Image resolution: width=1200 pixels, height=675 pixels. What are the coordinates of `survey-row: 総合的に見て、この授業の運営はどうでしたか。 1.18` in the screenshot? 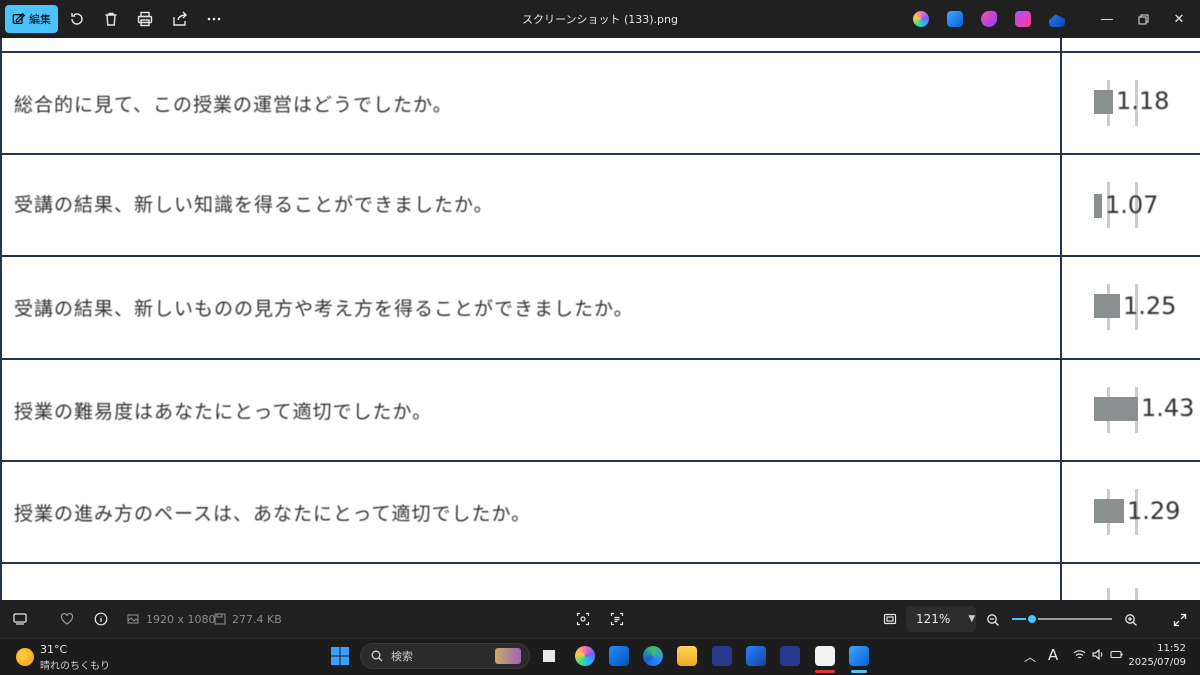 It's located at (600, 102).